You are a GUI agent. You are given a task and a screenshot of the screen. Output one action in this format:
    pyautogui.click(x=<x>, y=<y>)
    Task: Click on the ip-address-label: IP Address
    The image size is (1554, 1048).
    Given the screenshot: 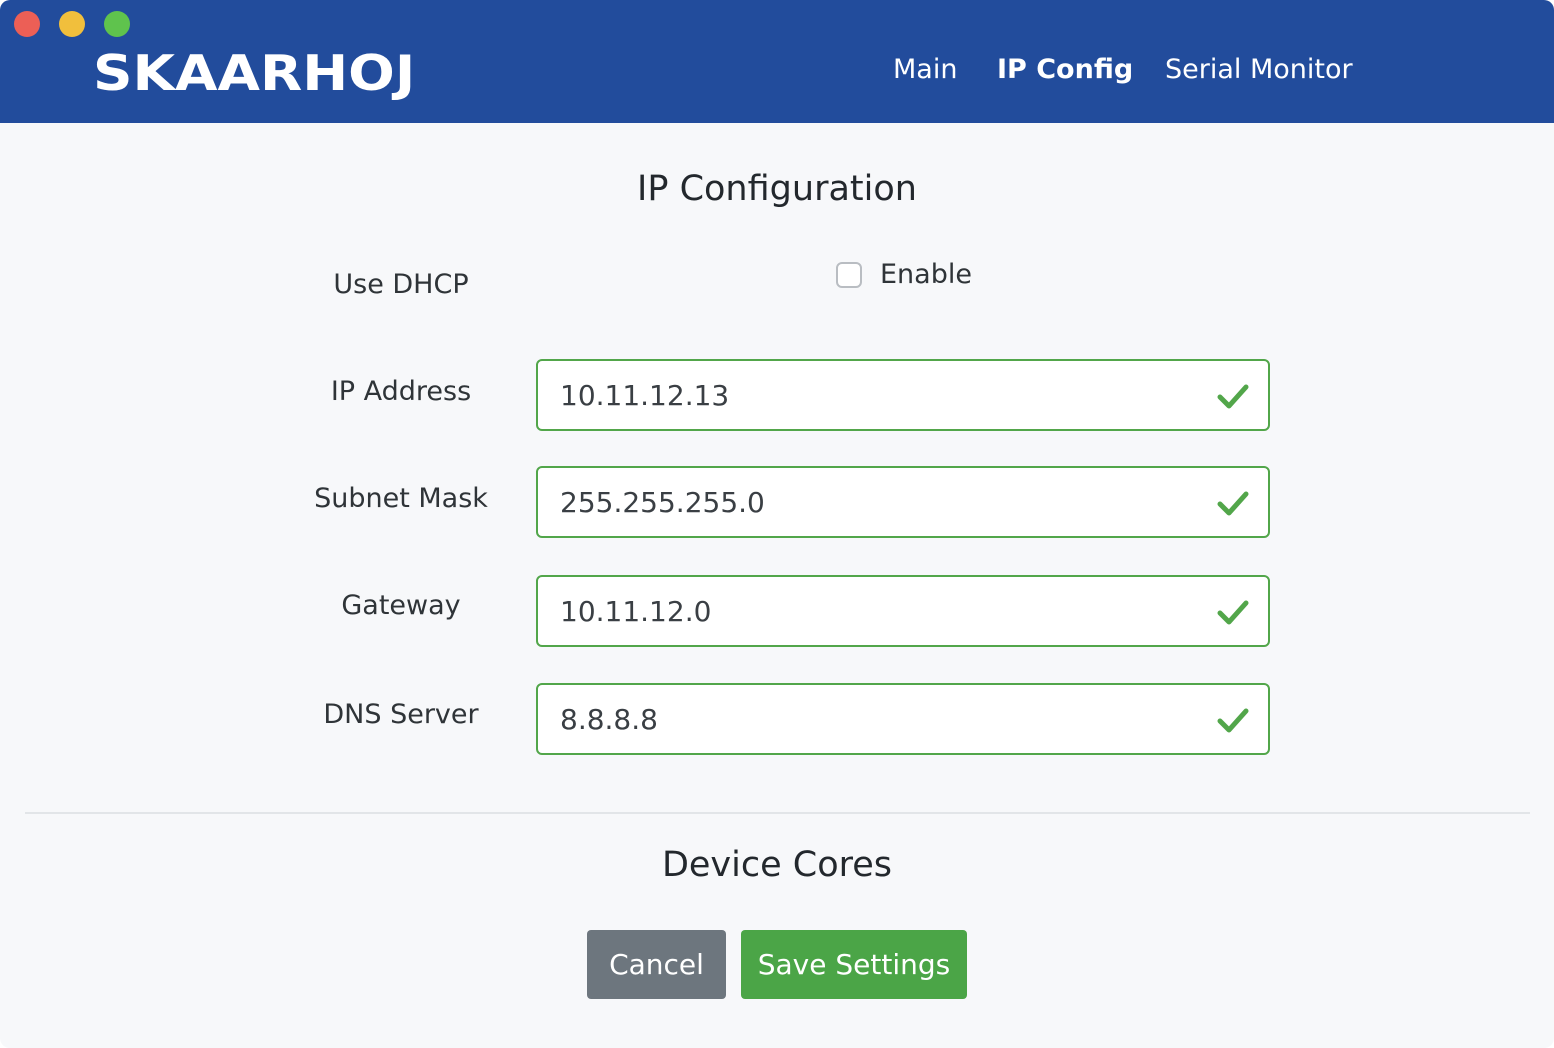 What is the action you would take?
    pyautogui.click(x=401, y=391)
    